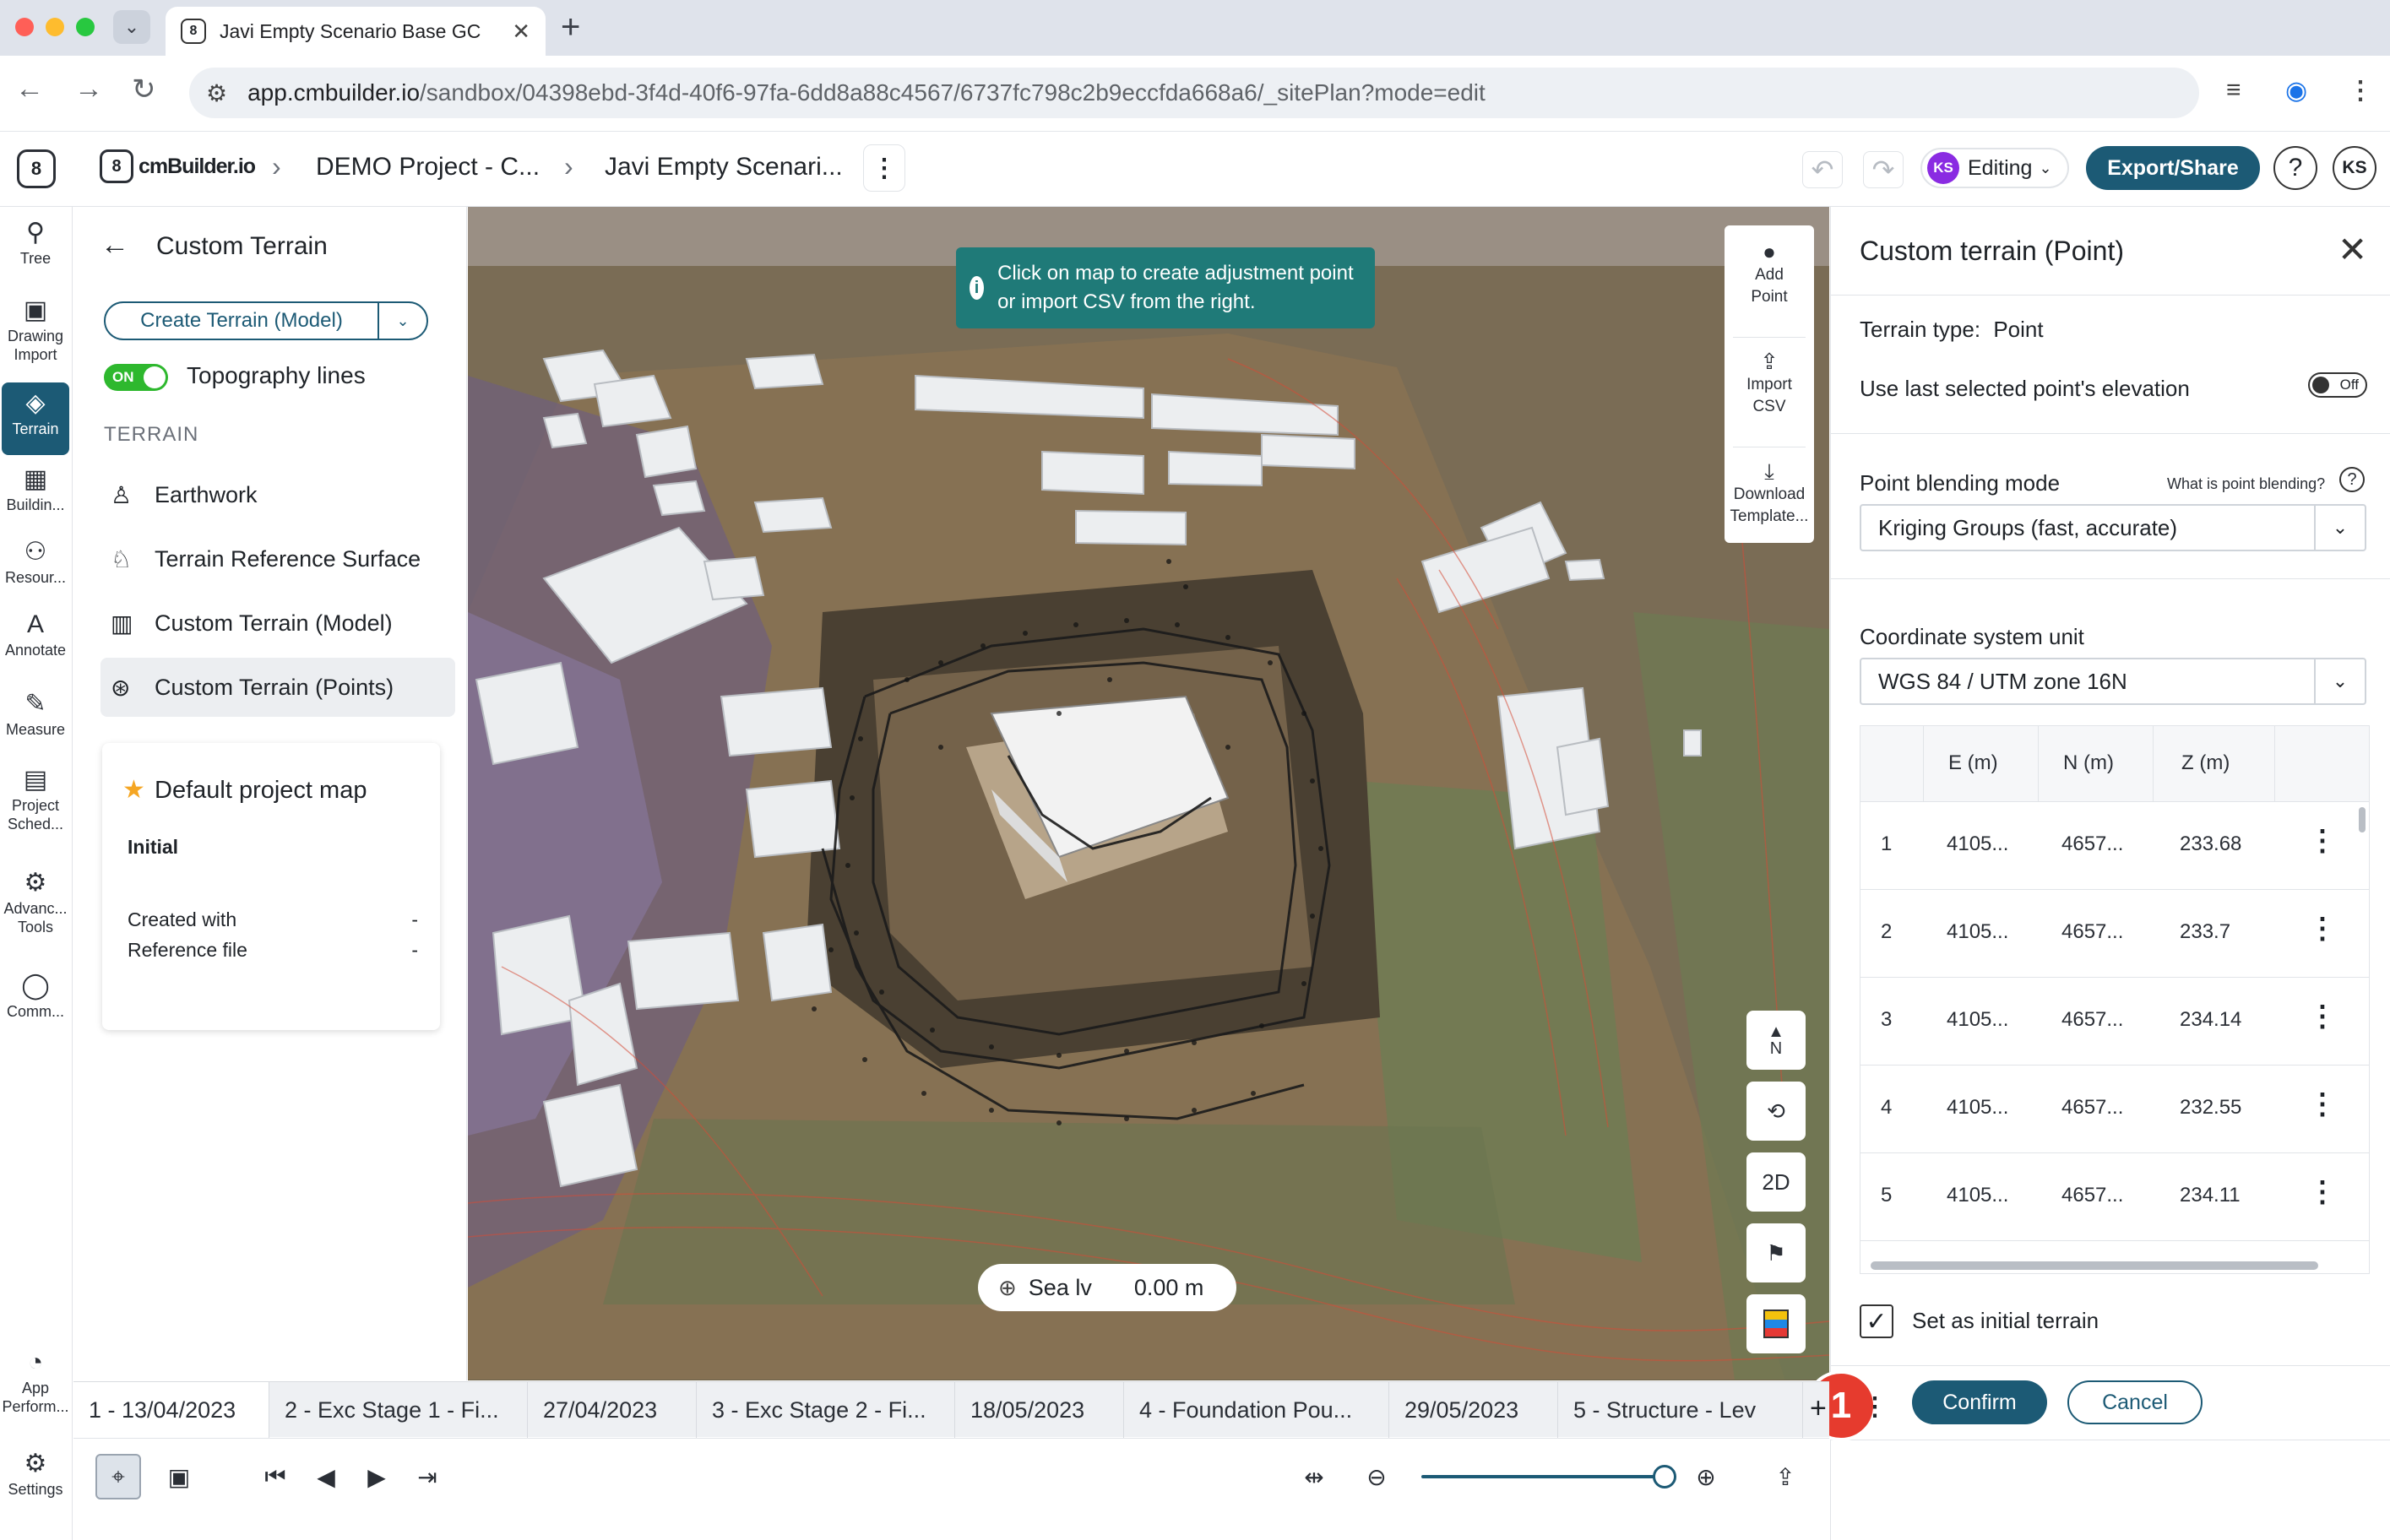 This screenshot has height=1540, width=2390. Describe the element at coordinates (88, 89) in the screenshot. I see `forward-arrow-icon: →` at that location.